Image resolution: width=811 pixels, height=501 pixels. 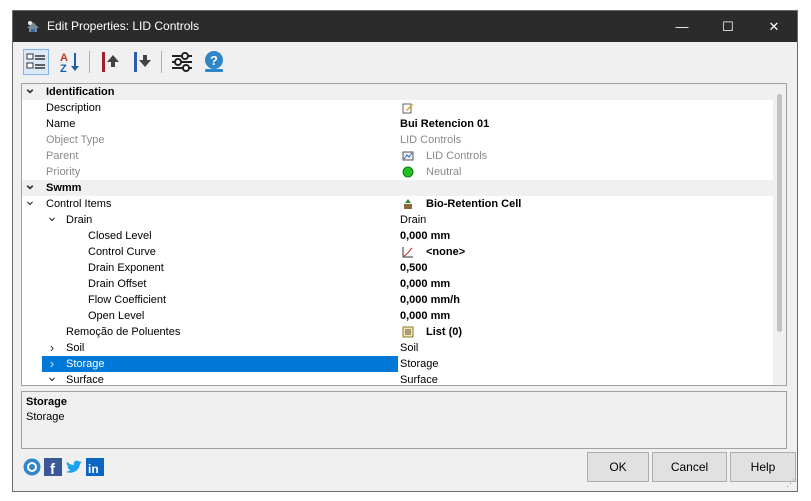 I want to click on property-name: Flow Coefficient, so click(x=127, y=300).